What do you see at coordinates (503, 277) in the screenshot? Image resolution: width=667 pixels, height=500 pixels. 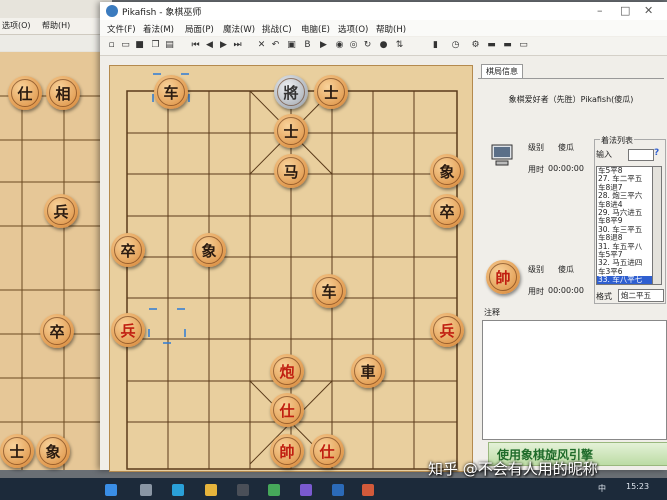 I see `panel-red-king-icon: 帥` at bounding box center [503, 277].